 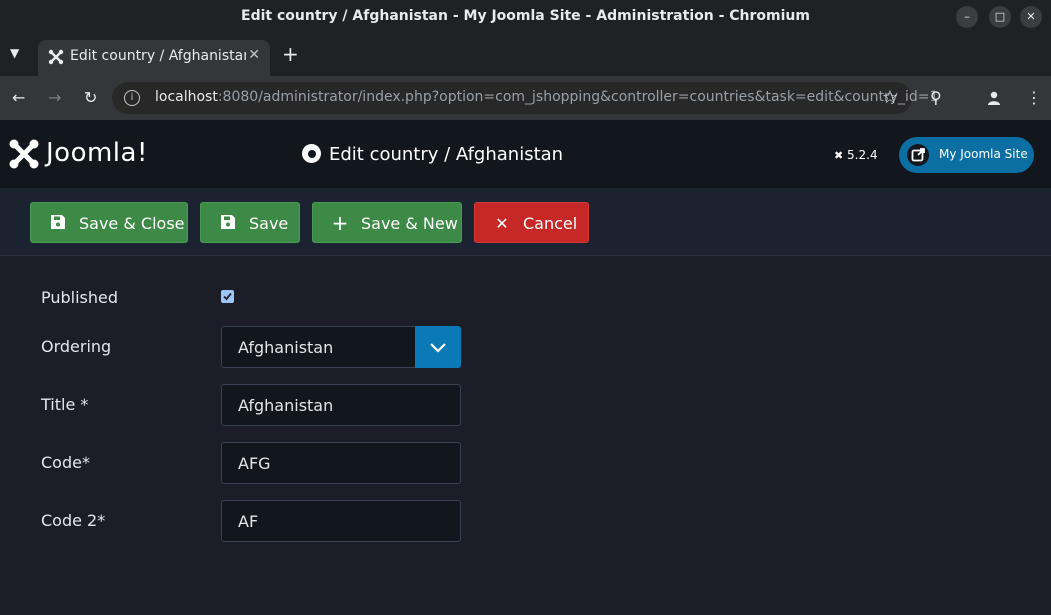 I want to click on browser-tab: Edit country / Afghanistan ✕, so click(x=154, y=58).